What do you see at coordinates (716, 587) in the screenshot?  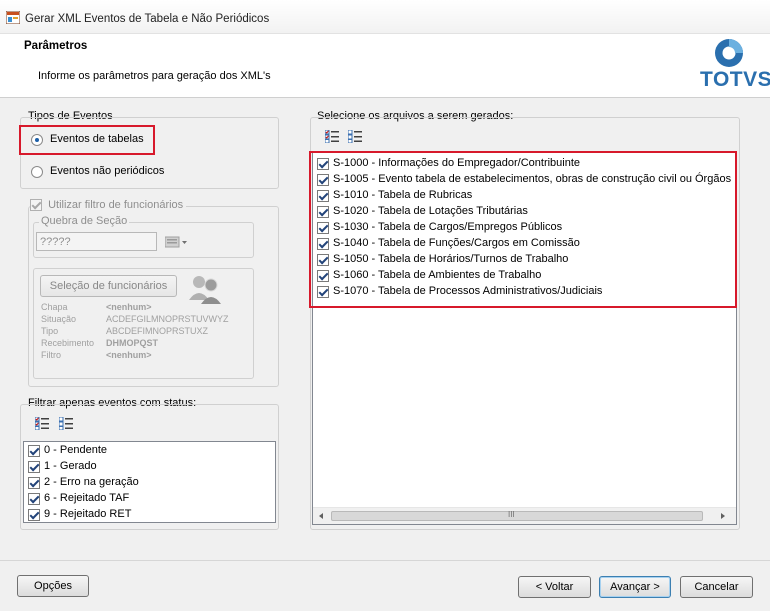 I see `cancel-button: Cancelar` at bounding box center [716, 587].